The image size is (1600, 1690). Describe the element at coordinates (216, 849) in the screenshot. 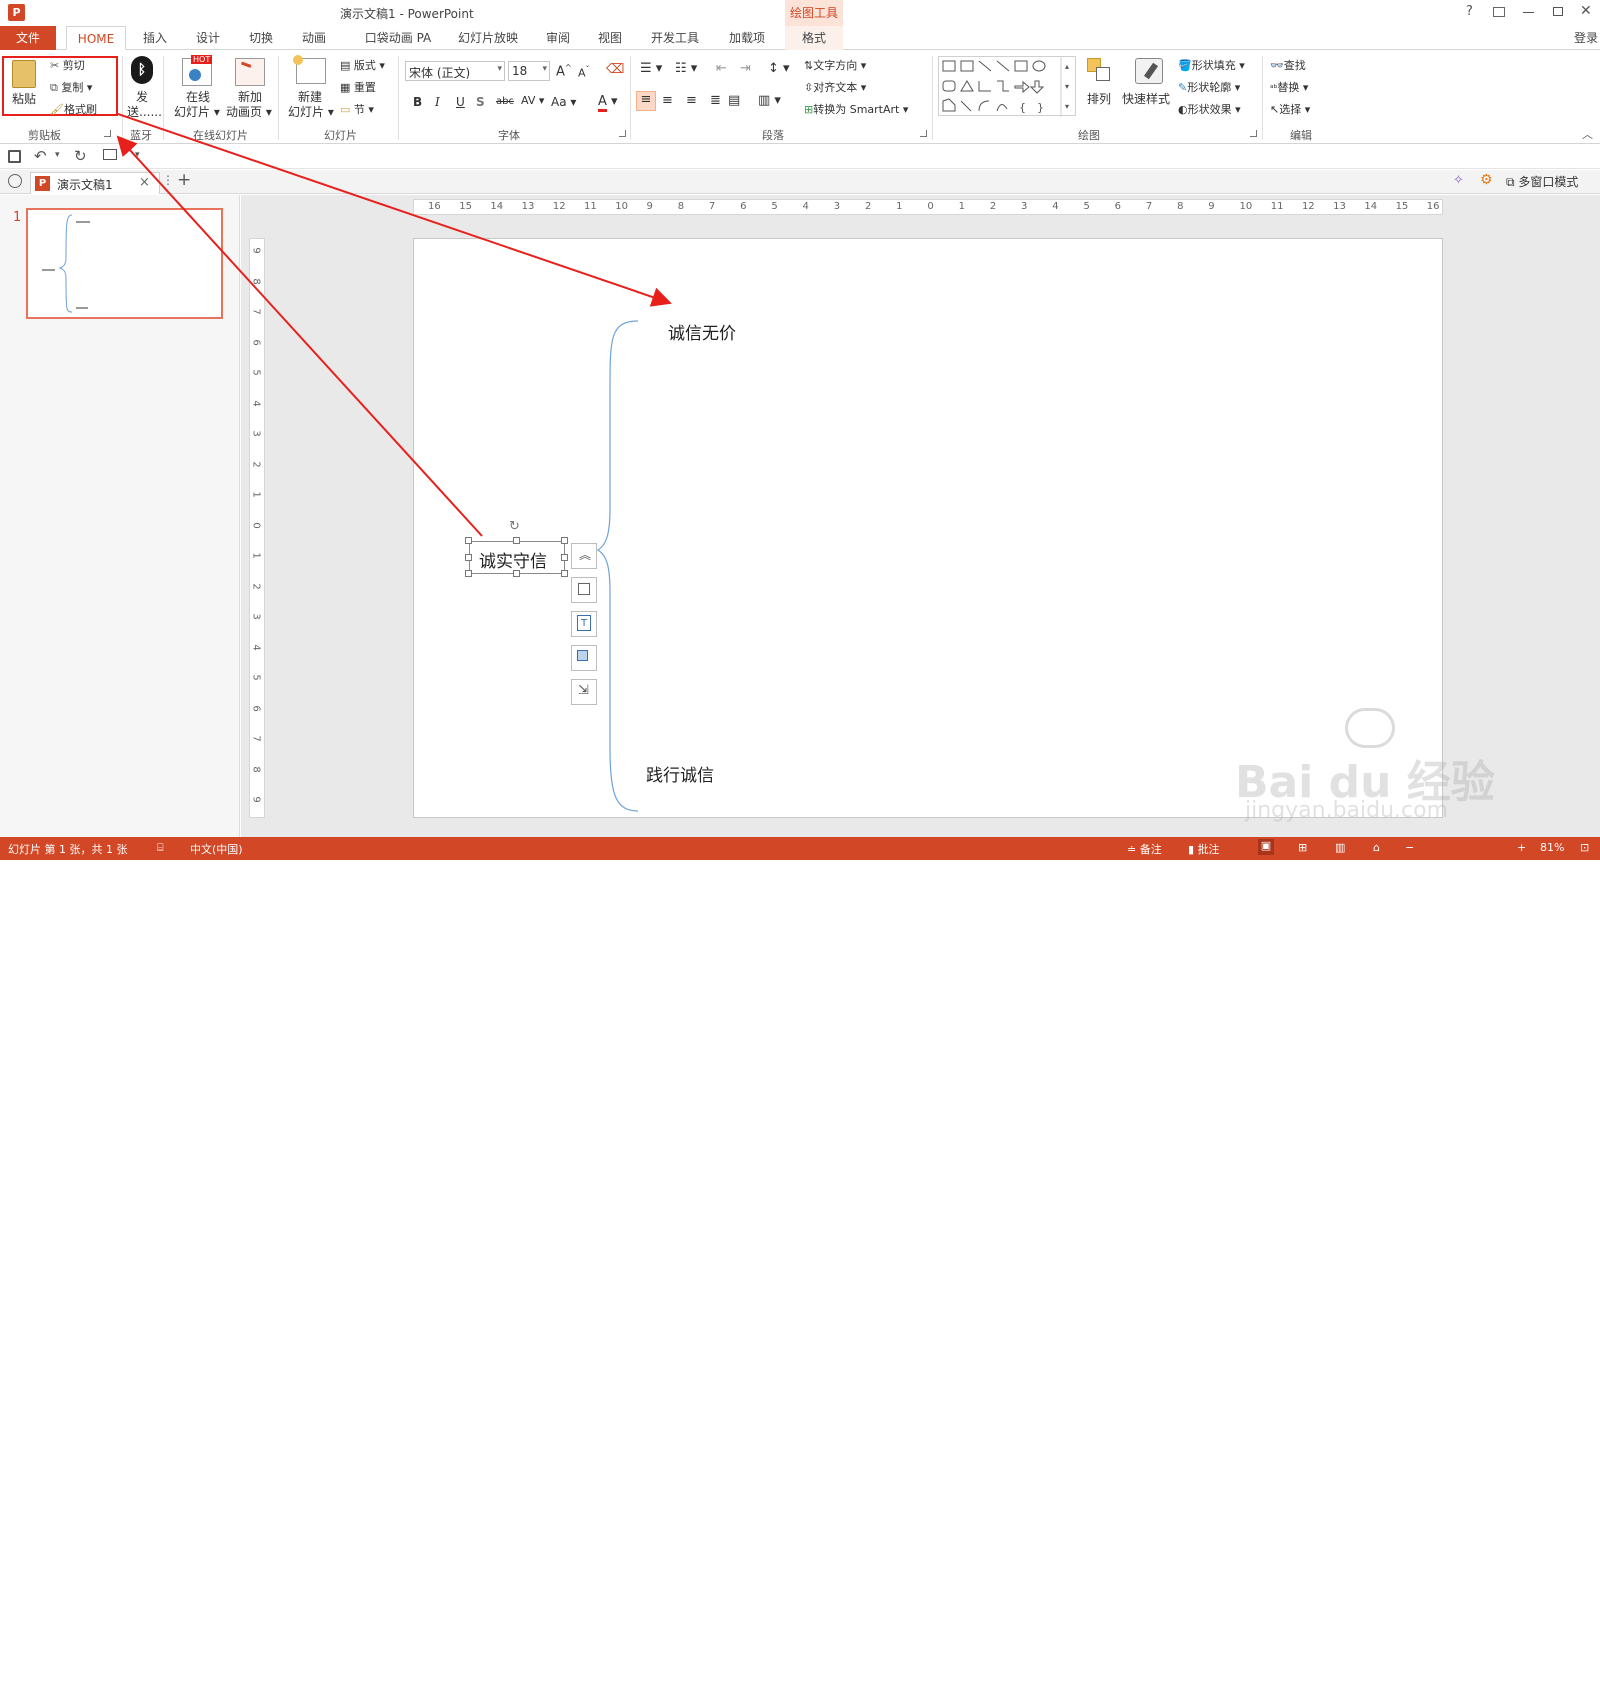

I see `language-status: 中文(中国)` at that location.